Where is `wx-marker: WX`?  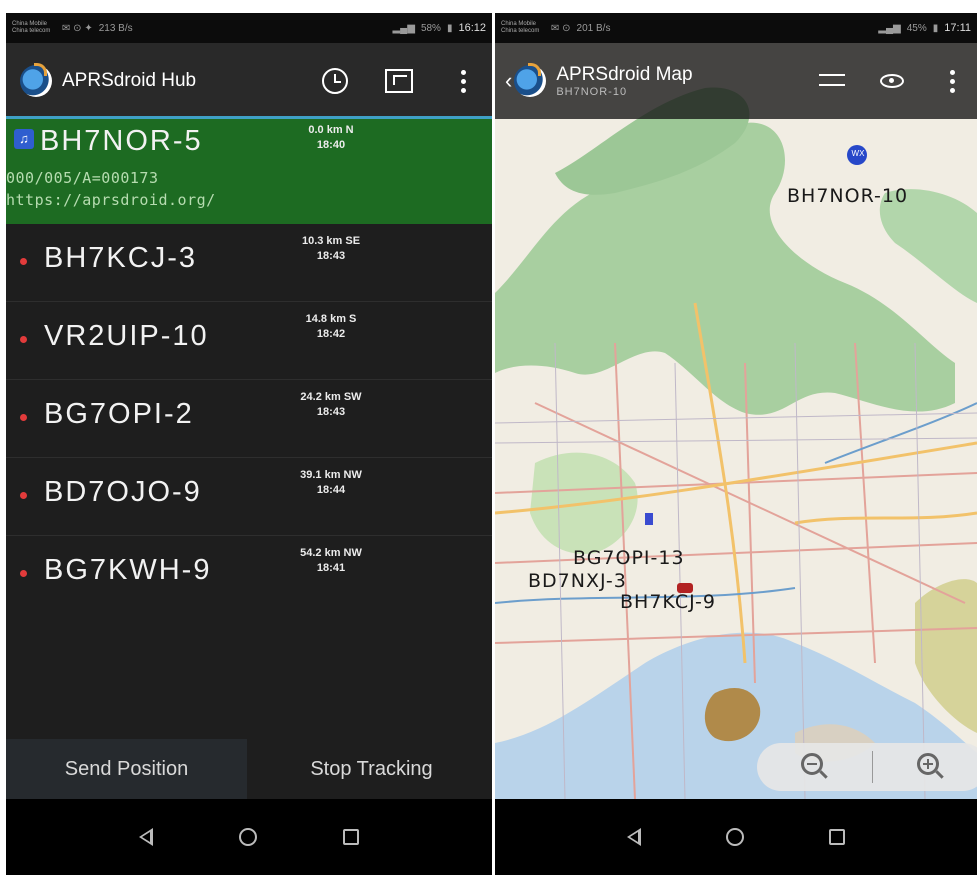 wx-marker: WX is located at coordinates (858, 153).